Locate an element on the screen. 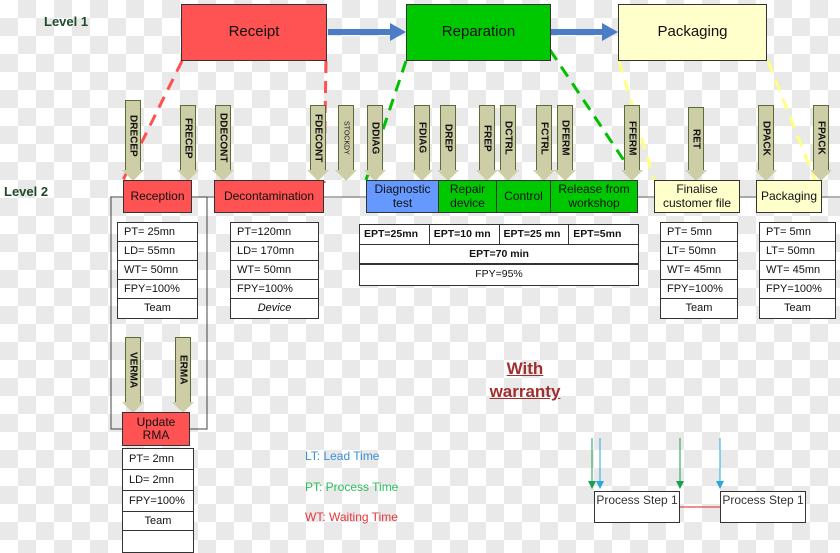  level2-decontamination: Decontamination is located at coordinates (269, 196).